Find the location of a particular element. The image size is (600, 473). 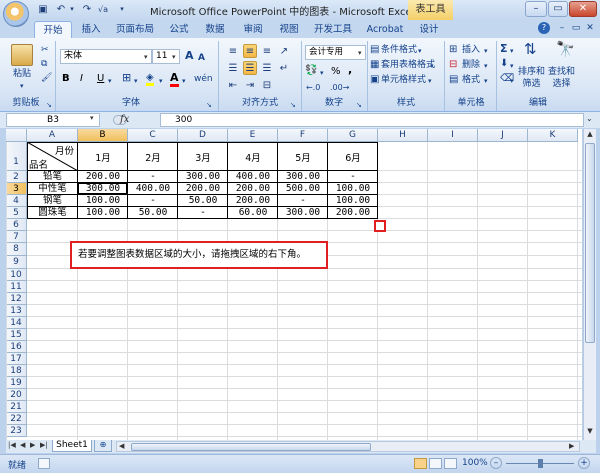

vertical-scroll-thumb is located at coordinates (590, 243).